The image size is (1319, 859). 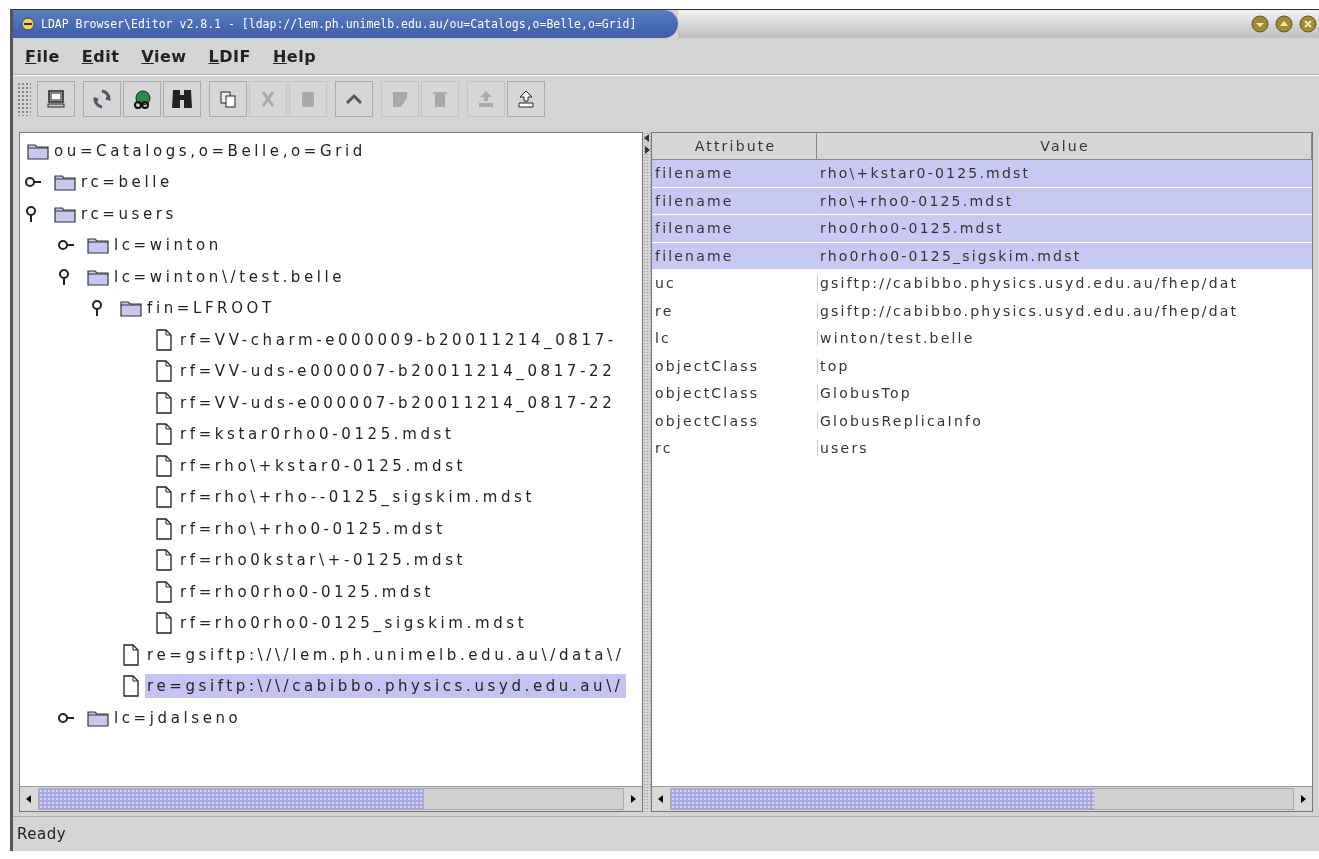 I want to click on tree-item: lc=jdalseno, so click(x=178, y=717).